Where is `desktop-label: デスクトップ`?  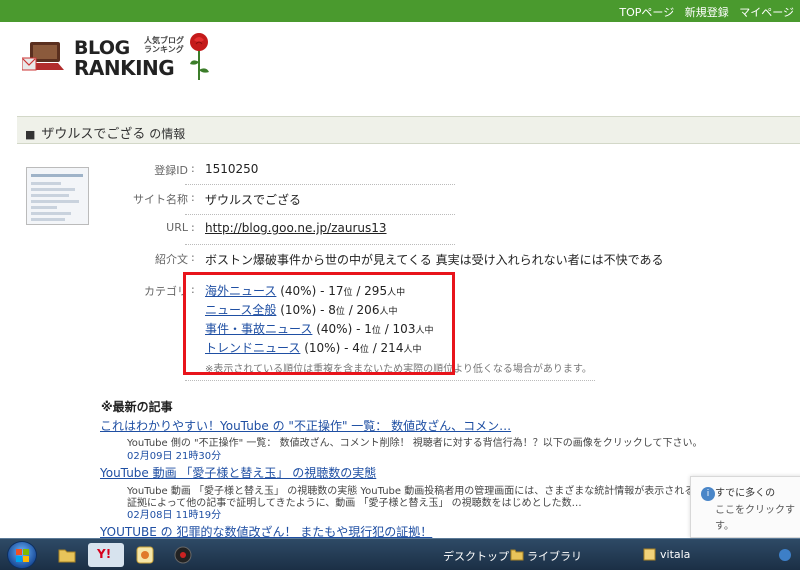
desktop-label: デスクトップ is located at coordinates (476, 556).